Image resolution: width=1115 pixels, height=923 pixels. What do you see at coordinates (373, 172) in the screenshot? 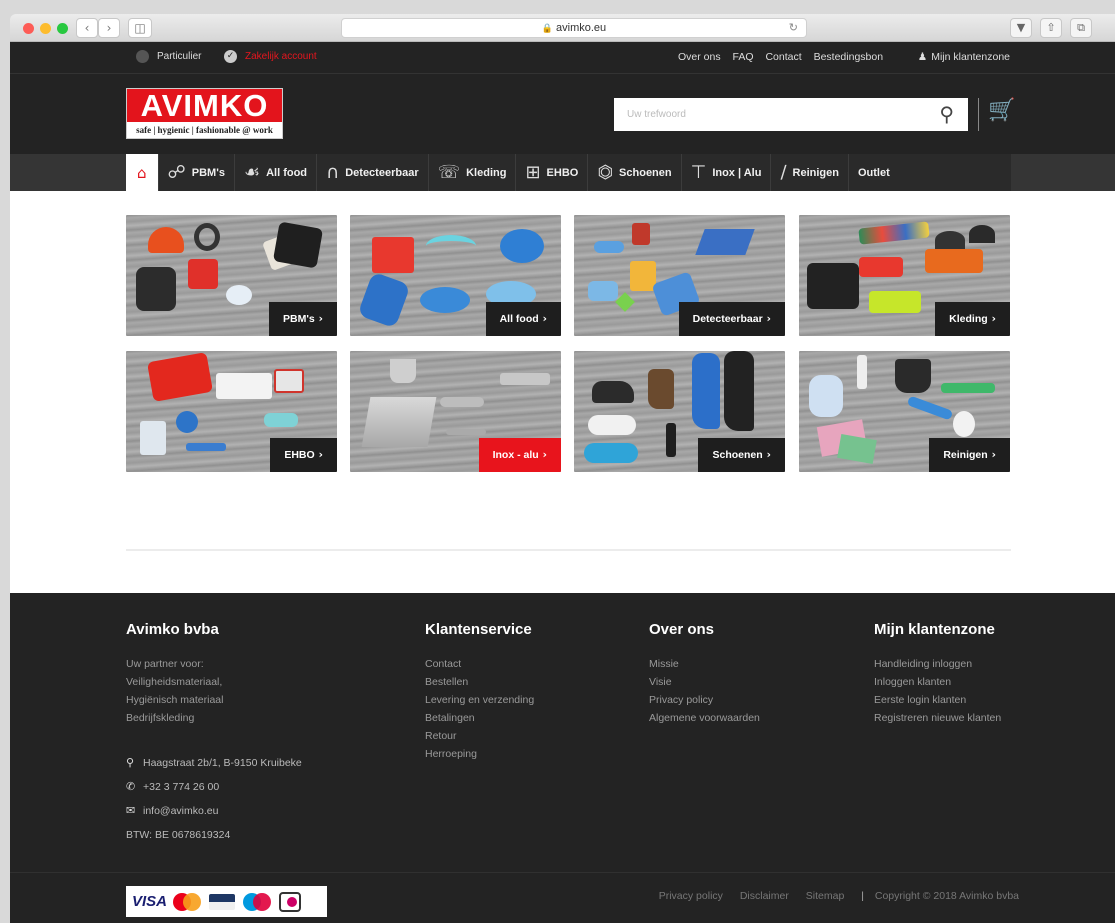
I see `nav-detecteerbaar: ∩ Detecteerbaar` at bounding box center [373, 172].